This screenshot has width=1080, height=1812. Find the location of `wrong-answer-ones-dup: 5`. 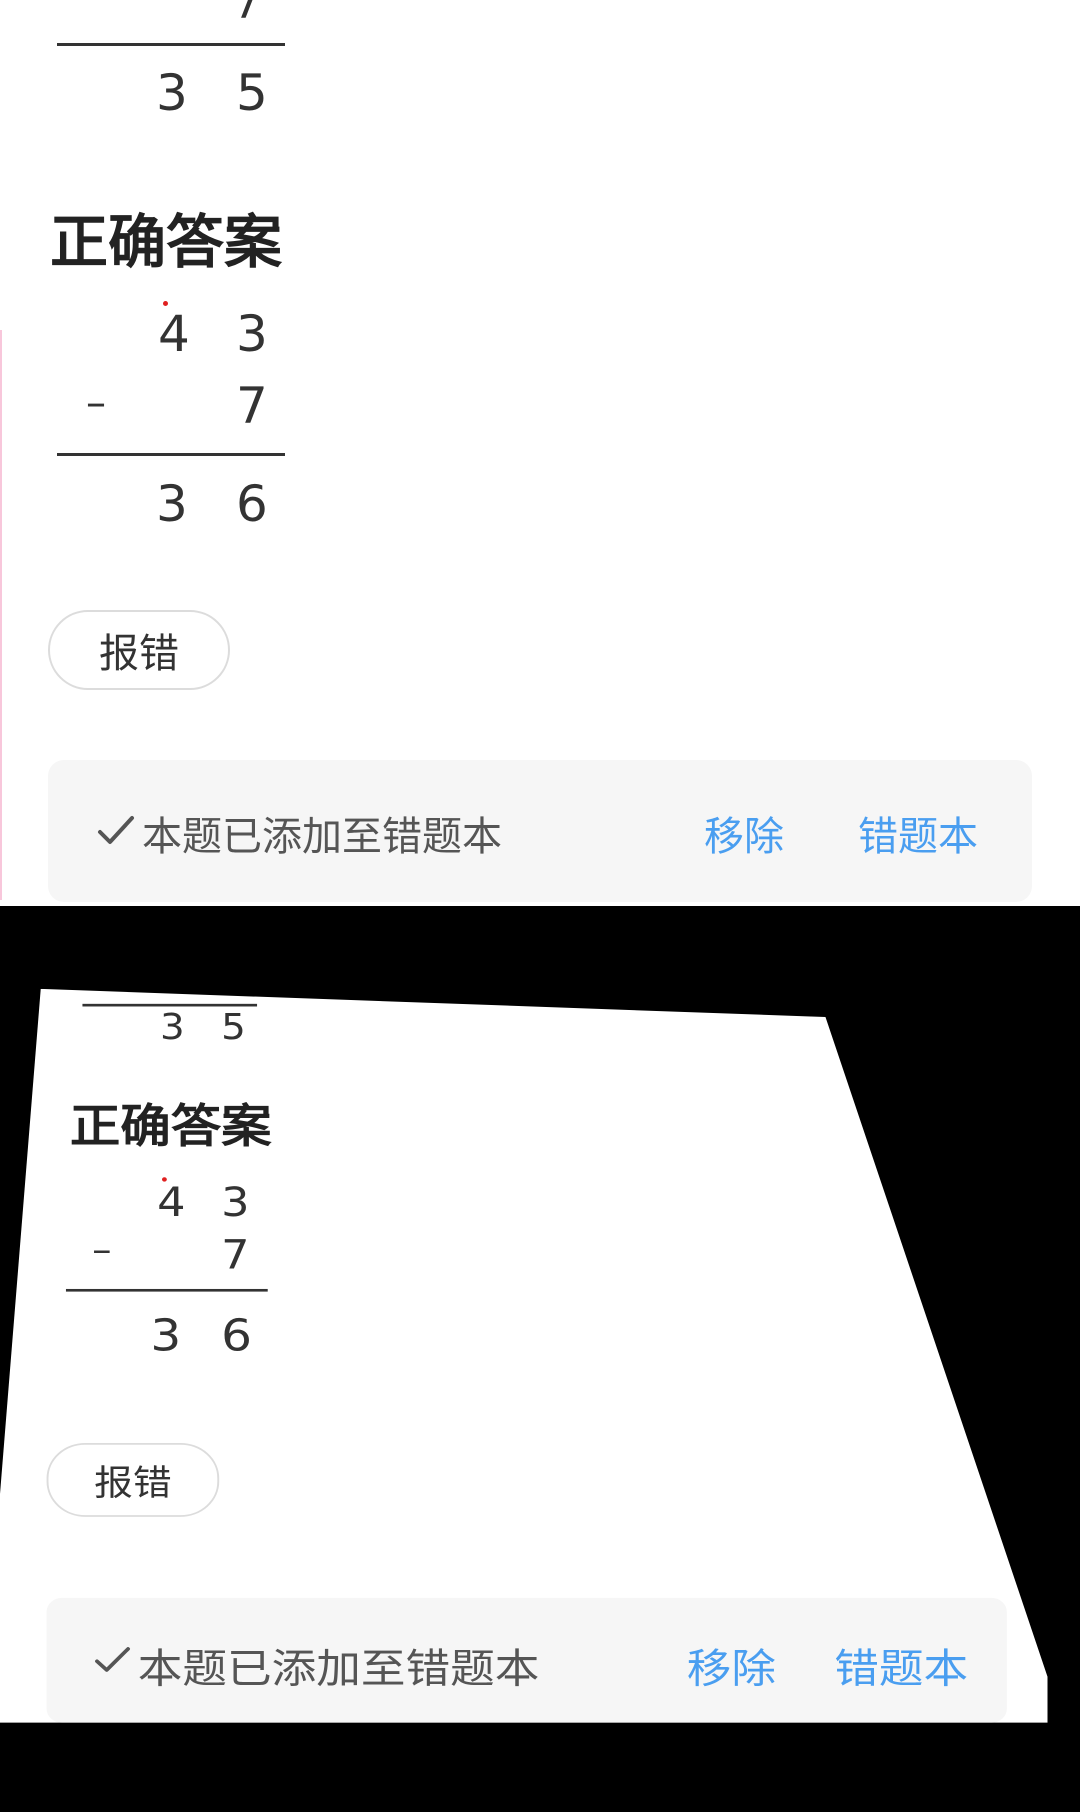

wrong-answer-ones-dup: 5 is located at coordinates (233, 1027).